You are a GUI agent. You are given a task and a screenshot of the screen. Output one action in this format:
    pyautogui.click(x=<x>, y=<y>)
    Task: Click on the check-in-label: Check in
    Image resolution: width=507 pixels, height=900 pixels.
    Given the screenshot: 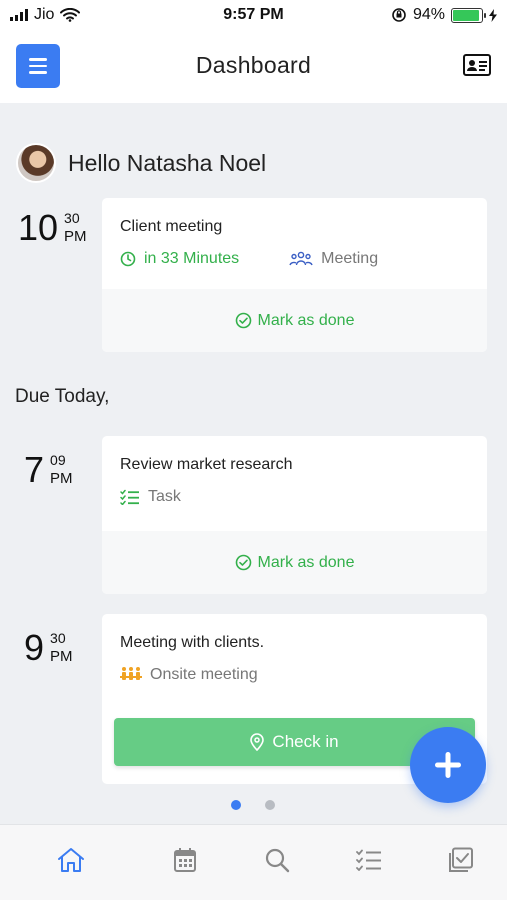 What is the action you would take?
    pyautogui.click(x=305, y=741)
    